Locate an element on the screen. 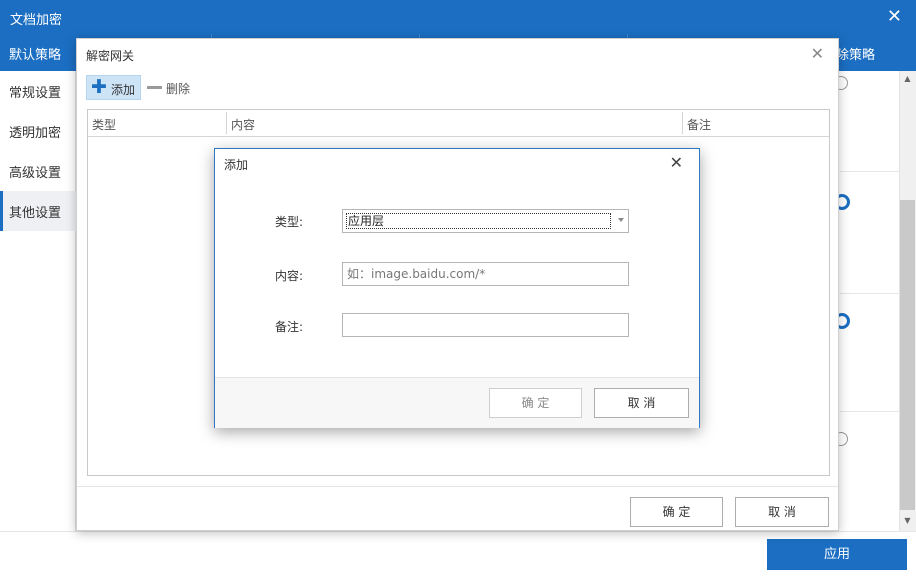  note-label: 备注: is located at coordinates (289, 327).